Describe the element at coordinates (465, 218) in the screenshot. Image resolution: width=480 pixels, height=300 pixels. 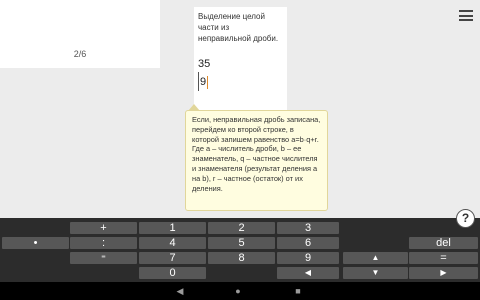
I see `help-button: ?` at that location.